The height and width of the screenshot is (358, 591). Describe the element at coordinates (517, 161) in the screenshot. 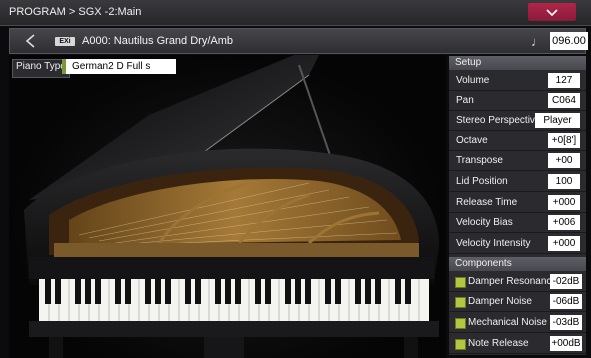

I see `setup-row-transpose: Transpose +00` at that location.